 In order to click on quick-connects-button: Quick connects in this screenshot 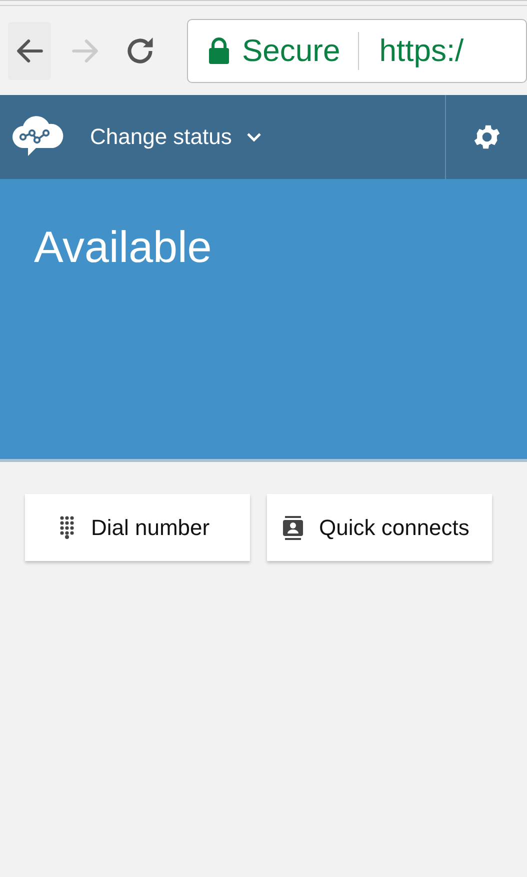, I will do `click(379, 527)`.